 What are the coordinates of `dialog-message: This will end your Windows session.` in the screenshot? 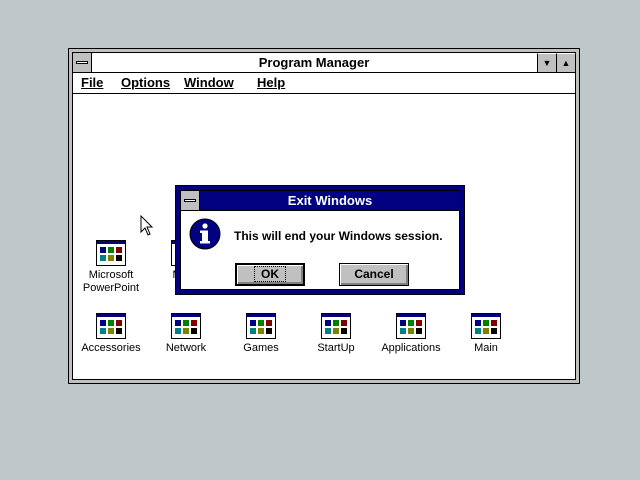 It's located at (338, 236).